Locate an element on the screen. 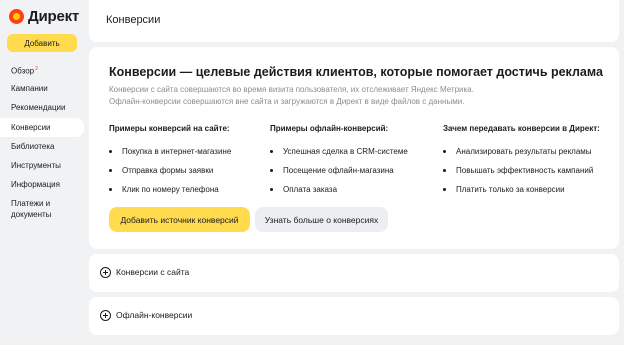 Image resolution: width=624 pixels, height=345 pixels. add-button: Добавить is located at coordinates (42, 43).